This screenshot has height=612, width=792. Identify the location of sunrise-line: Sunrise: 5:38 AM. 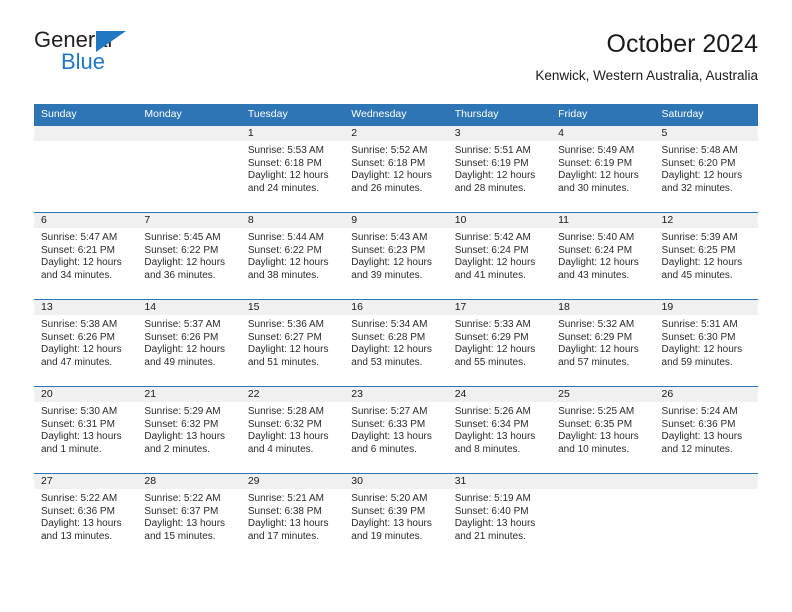
(79, 324).